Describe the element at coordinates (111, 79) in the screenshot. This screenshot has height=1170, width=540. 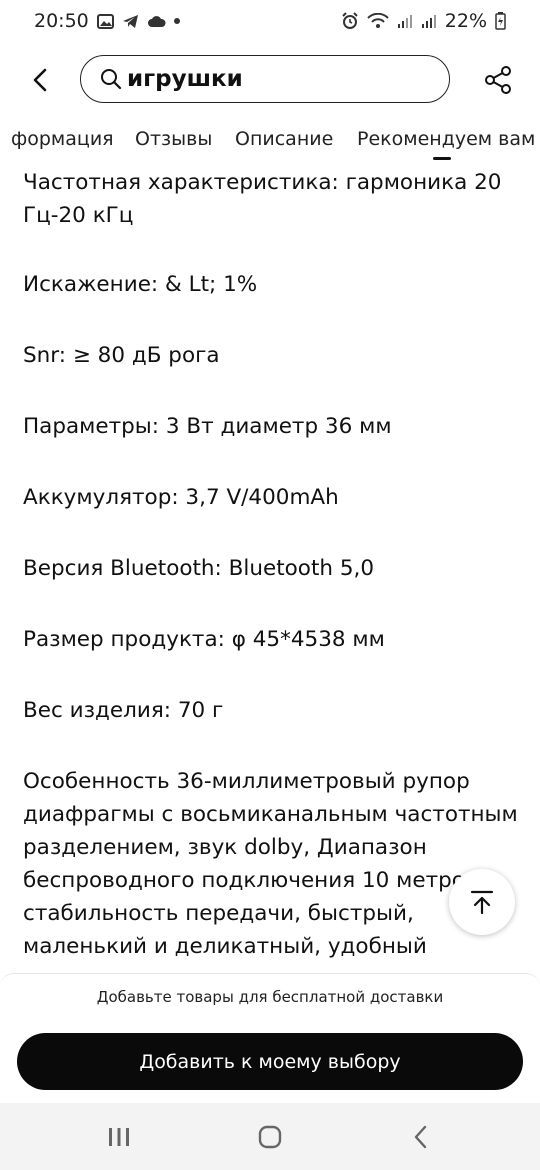
I see `search-icon` at that location.